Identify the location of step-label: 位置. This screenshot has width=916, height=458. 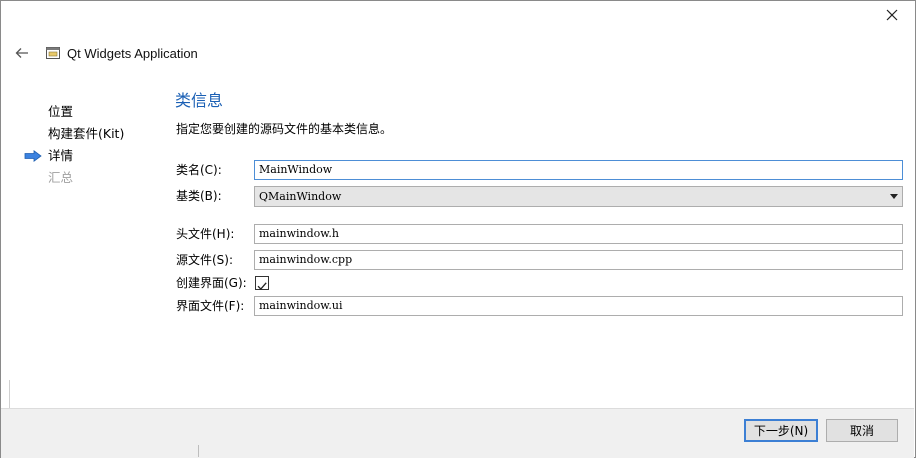
(61, 111).